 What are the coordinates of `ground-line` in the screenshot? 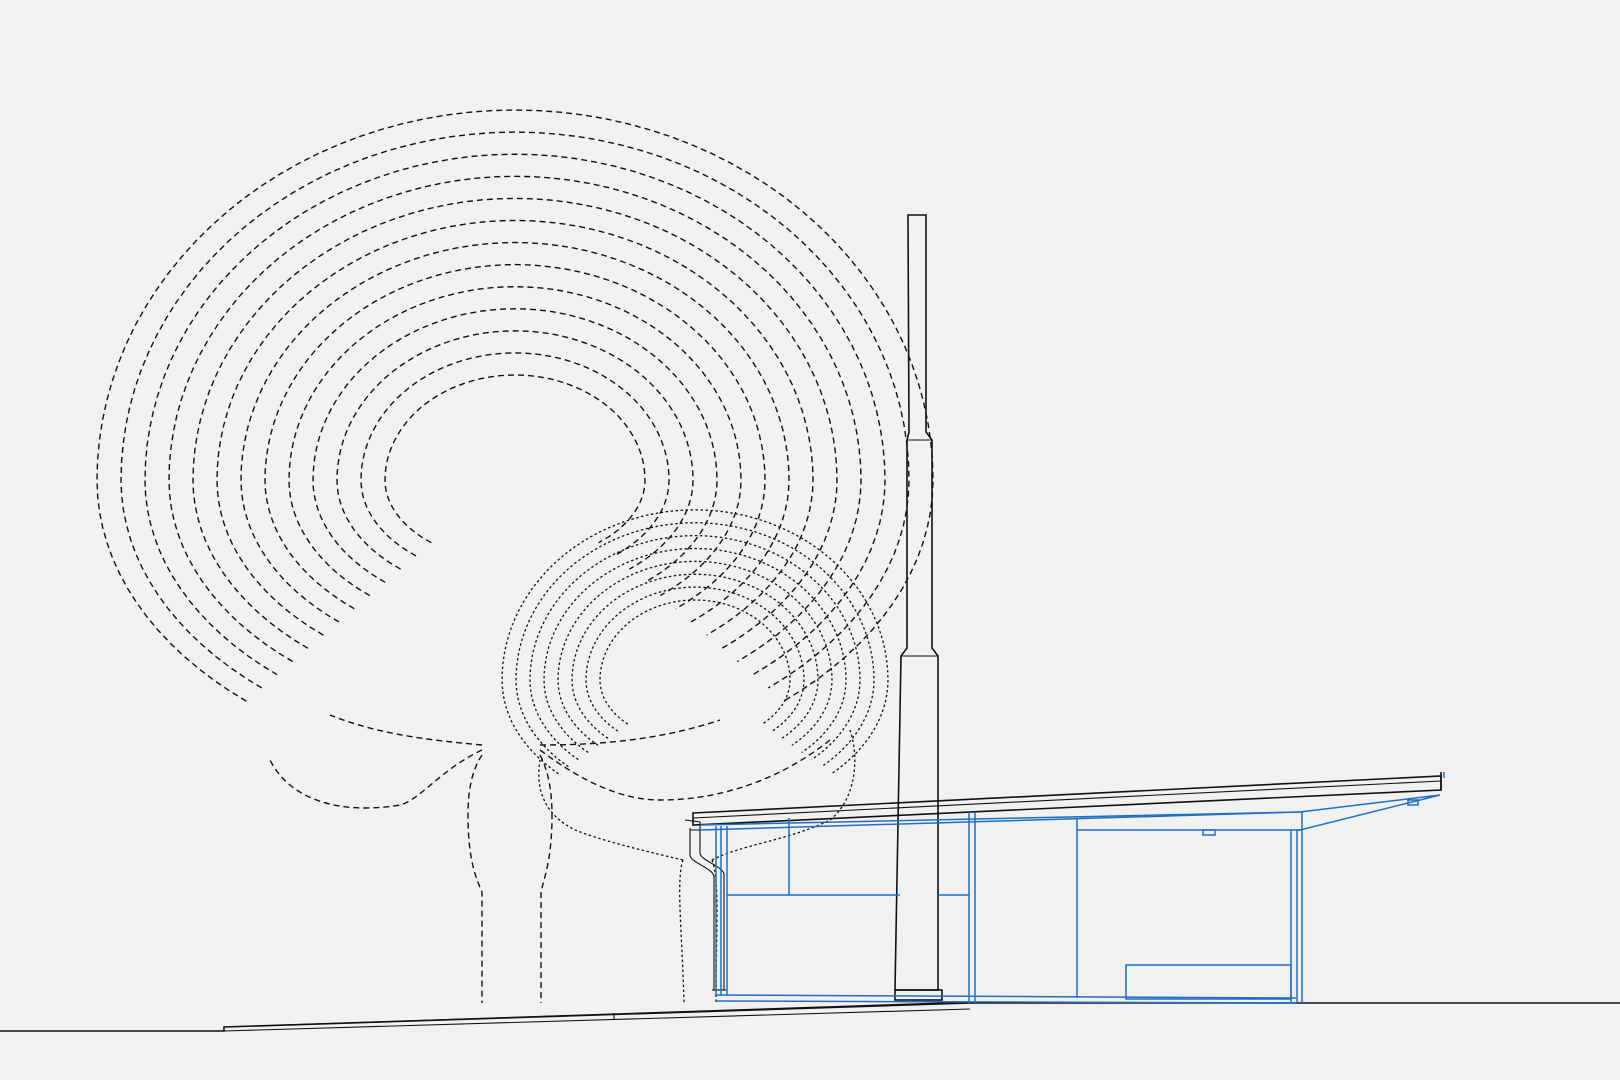 It's located at (810, 1016).